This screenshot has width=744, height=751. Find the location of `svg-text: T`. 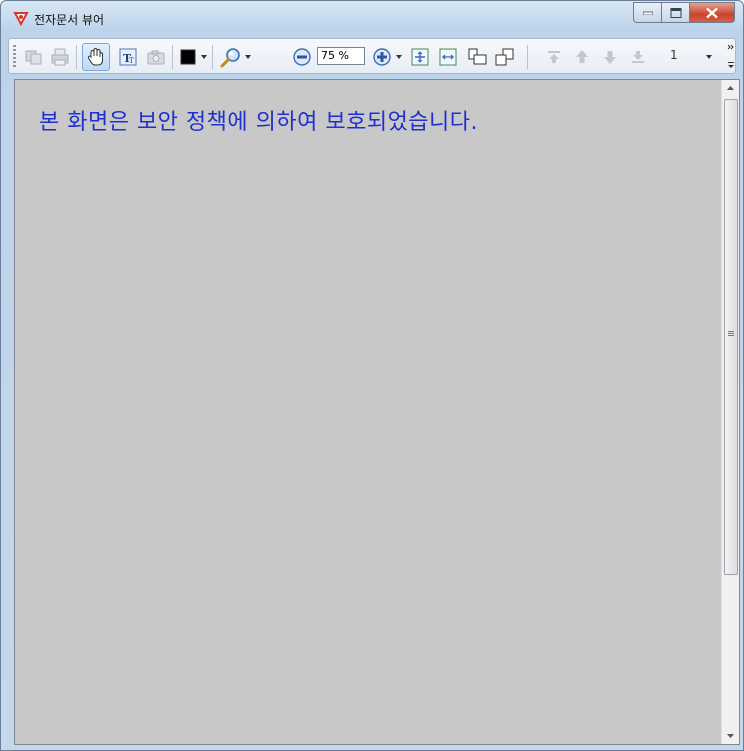

svg-text: T is located at coordinates (131, 61).